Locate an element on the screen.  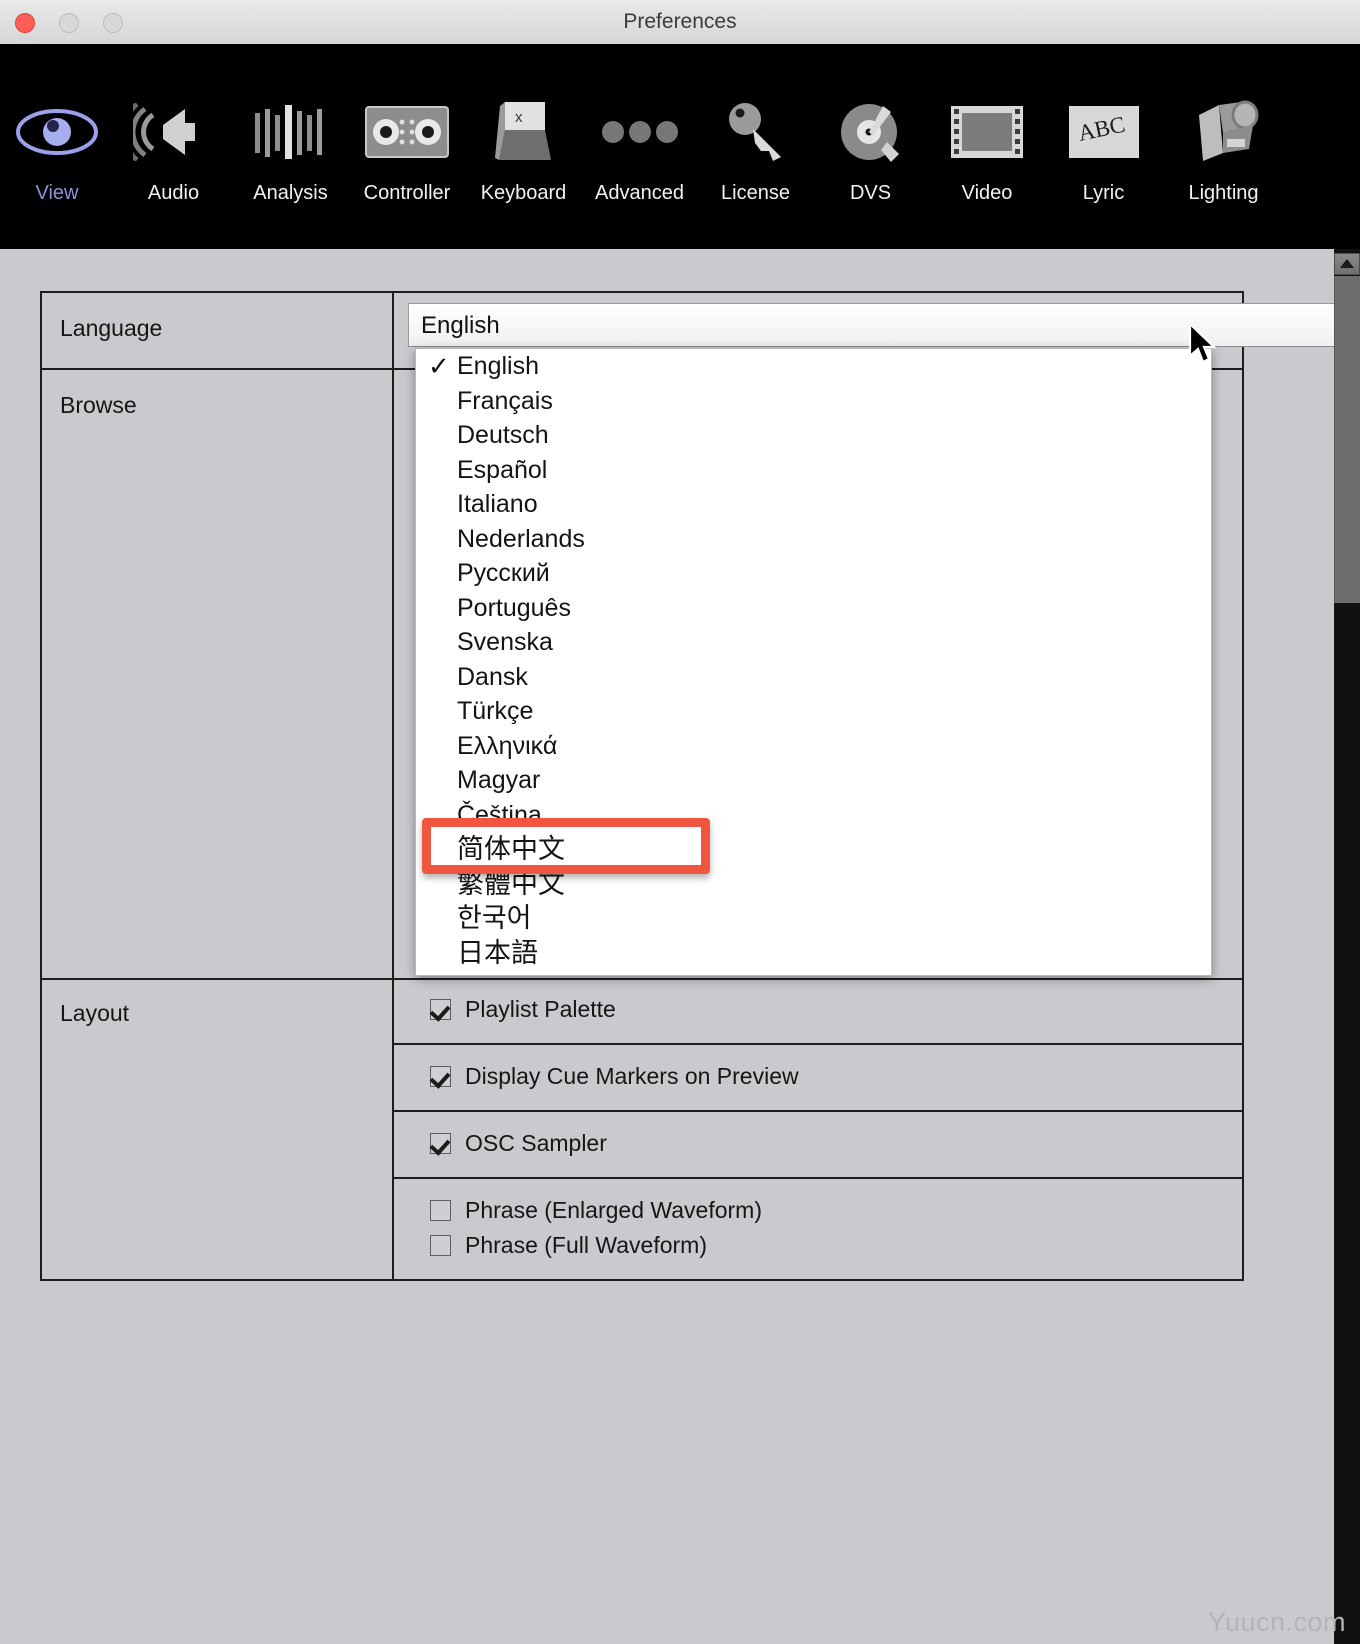
layout-group-osc-sampler: OSC Sampler is located at coordinates (818, 1145).